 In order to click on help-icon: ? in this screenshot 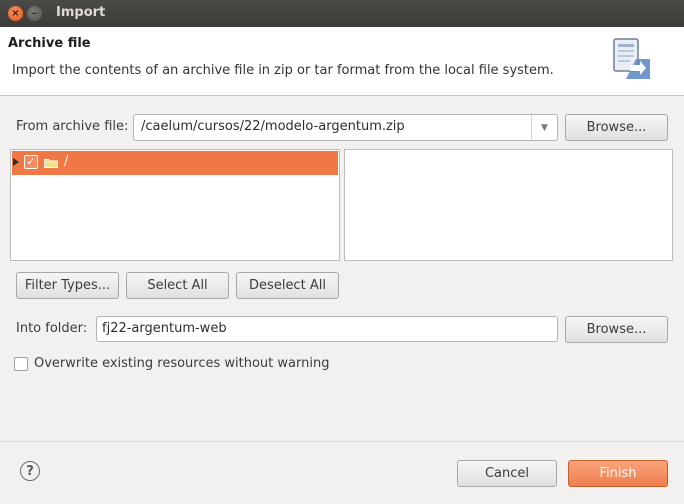, I will do `click(30, 471)`.